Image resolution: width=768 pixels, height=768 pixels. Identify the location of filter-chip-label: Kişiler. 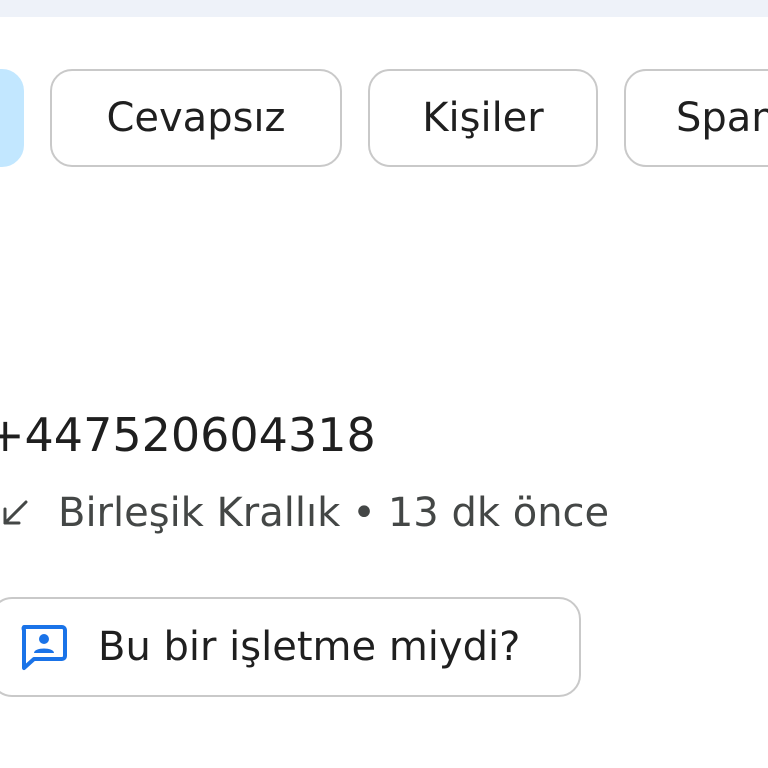
(483, 118).